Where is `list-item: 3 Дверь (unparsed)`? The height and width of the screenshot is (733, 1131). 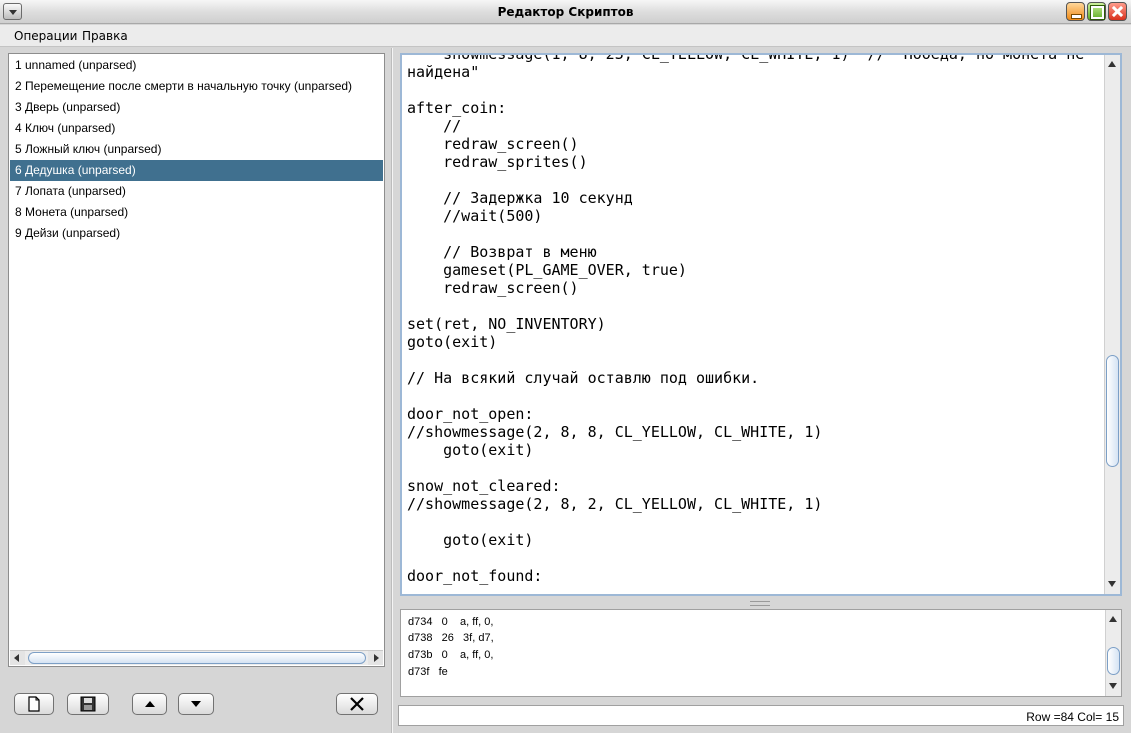 list-item: 3 Дверь (unparsed) is located at coordinates (196, 107).